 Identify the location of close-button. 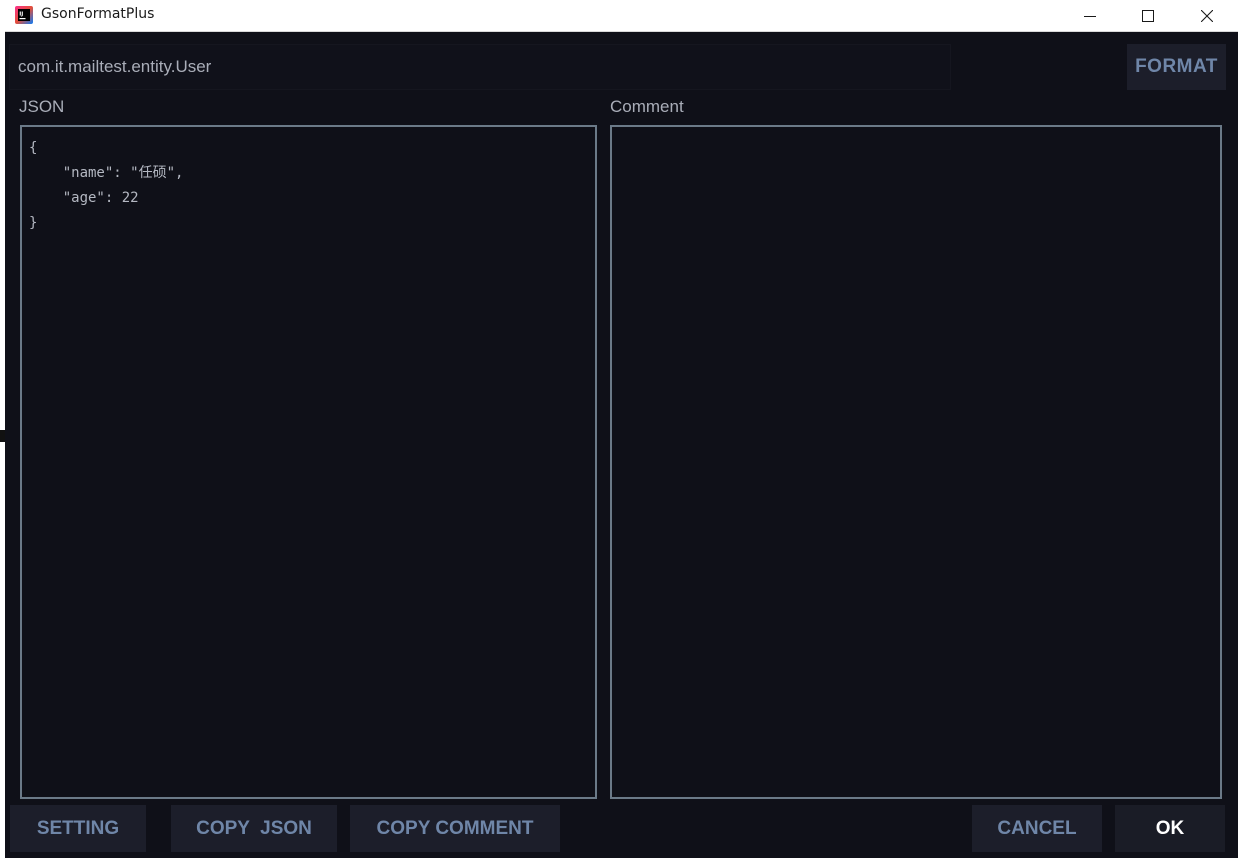
(1207, 15).